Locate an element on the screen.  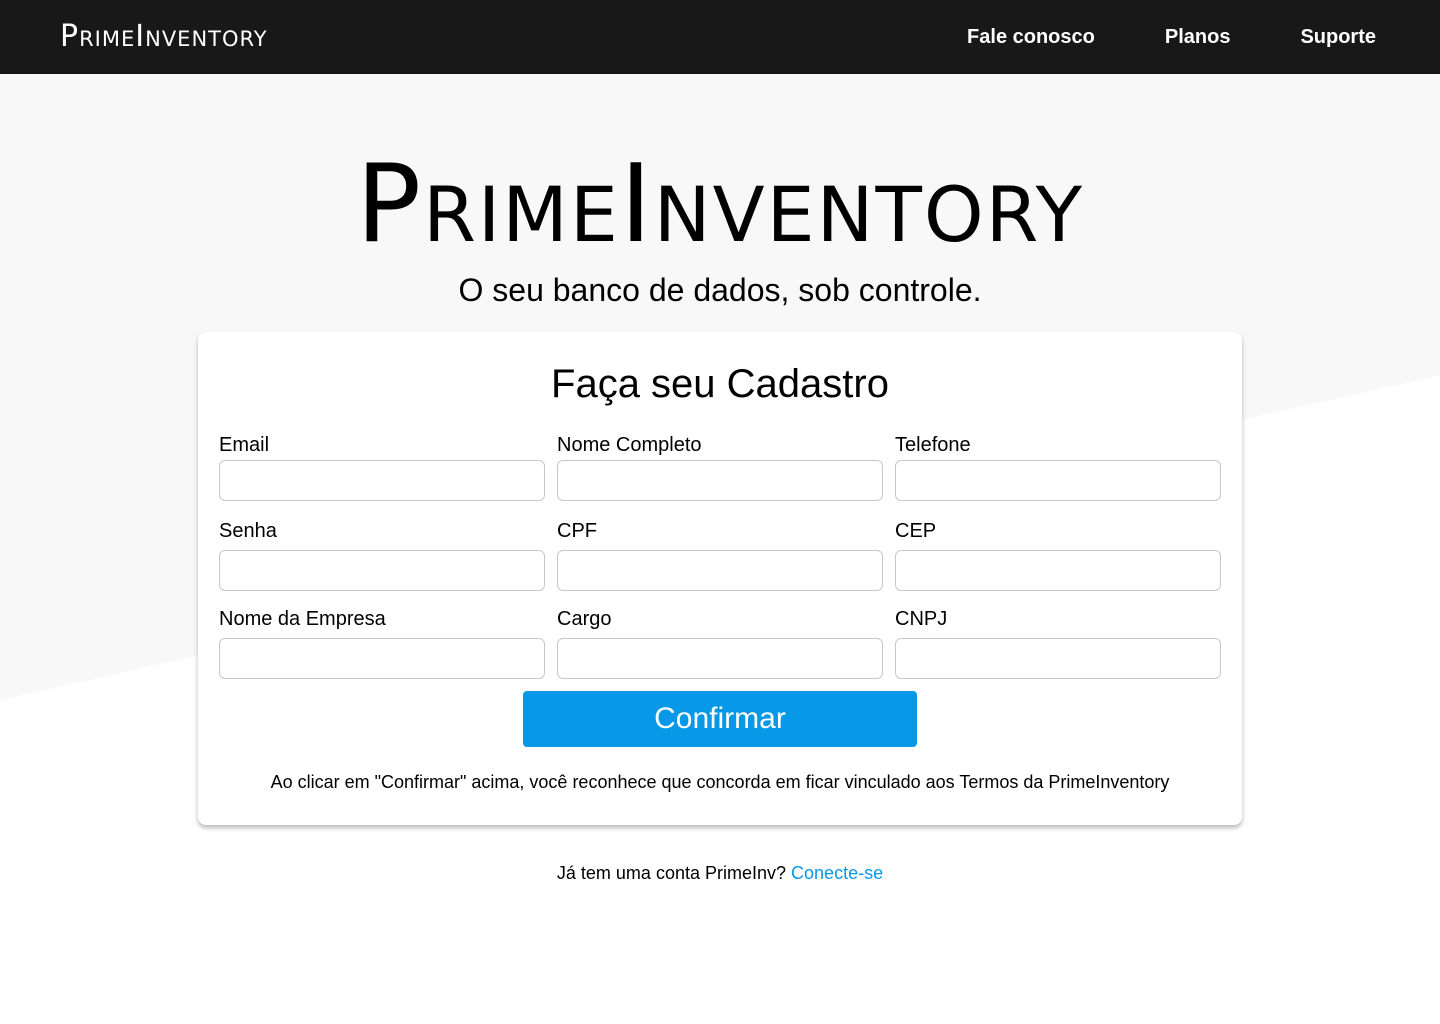
login-prompt-line: Já tem uma conta PrimeInv? Conecte-se is located at coordinates (720, 873).